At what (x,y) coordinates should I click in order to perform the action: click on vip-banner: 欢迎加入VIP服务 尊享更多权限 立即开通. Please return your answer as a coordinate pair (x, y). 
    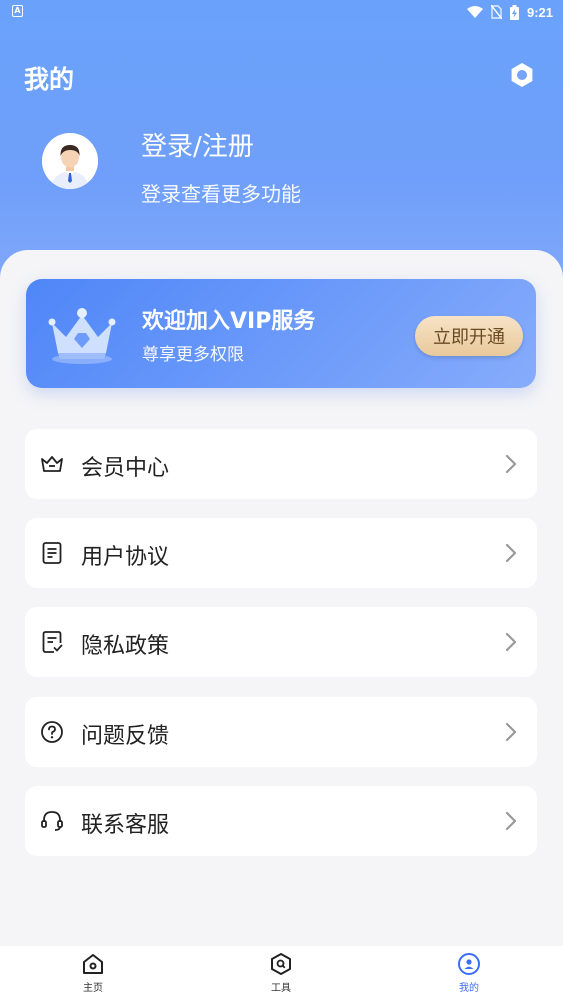
    Looking at the image, I should click on (281, 333).